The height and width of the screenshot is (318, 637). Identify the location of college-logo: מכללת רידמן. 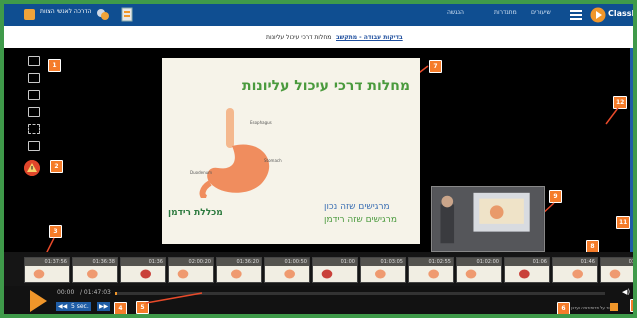
(195, 213).